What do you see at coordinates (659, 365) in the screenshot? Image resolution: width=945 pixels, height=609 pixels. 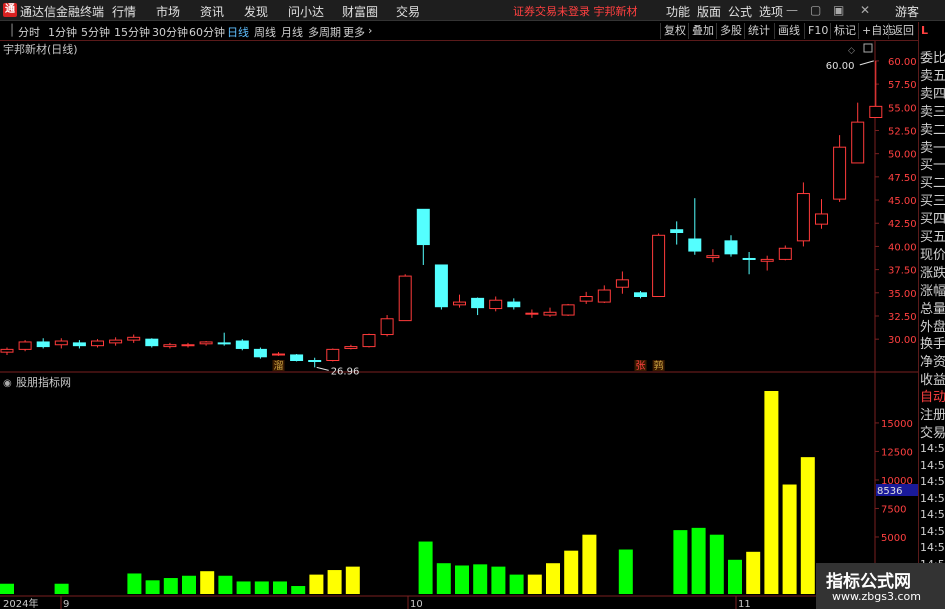 I see `event-marker: 鹑` at bounding box center [659, 365].